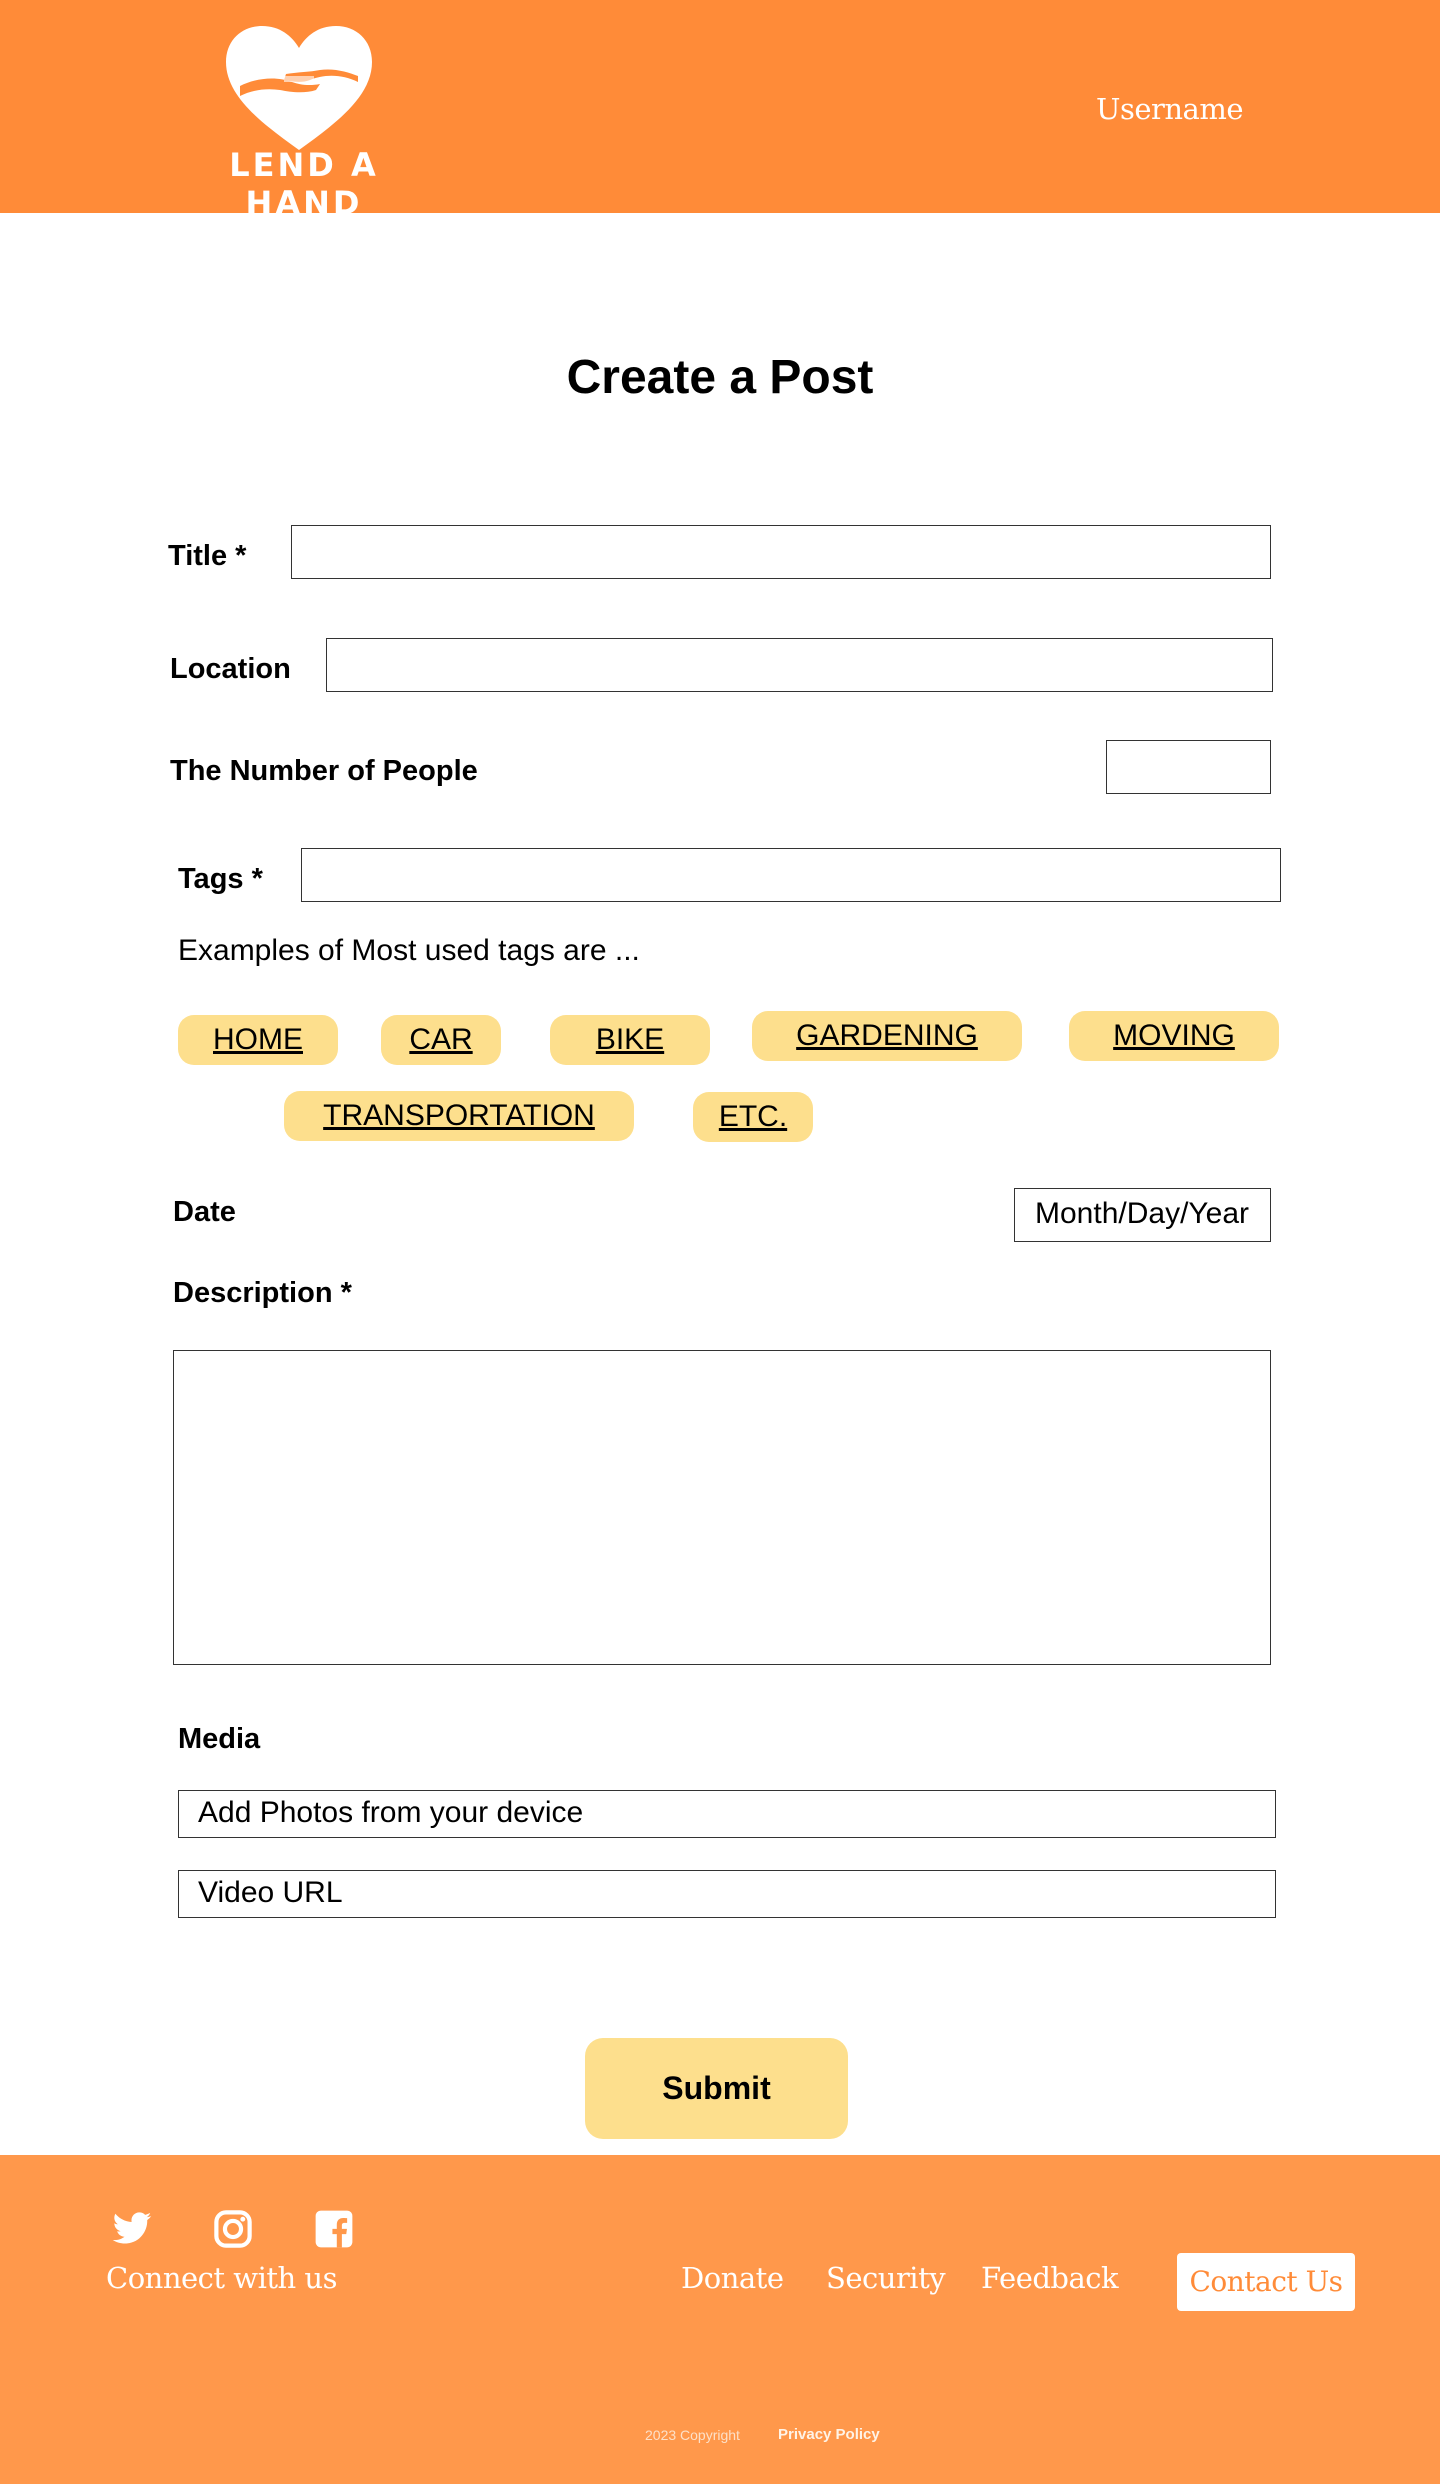 This screenshot has height=2484, width=1440. I want to click on logo: LEND A HAND, so click(304, 124).